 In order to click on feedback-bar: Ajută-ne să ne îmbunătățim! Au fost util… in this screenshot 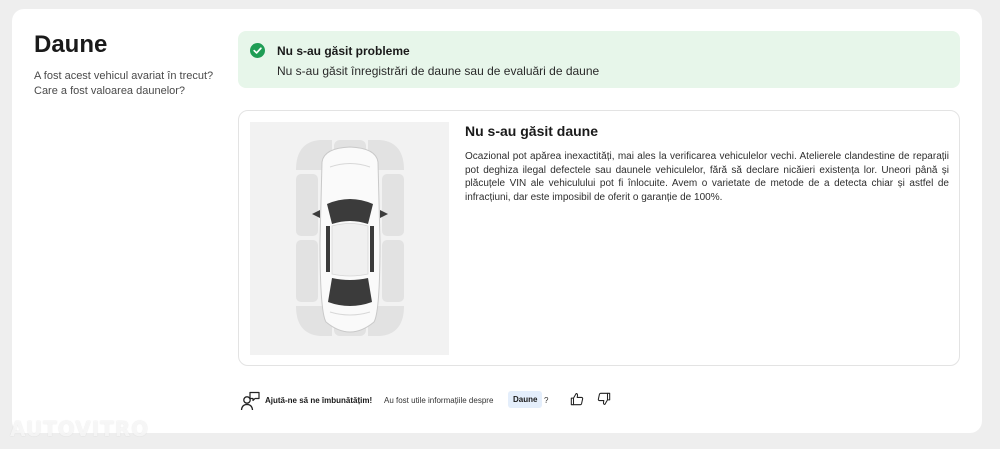, I will do `click(440, 401)`.